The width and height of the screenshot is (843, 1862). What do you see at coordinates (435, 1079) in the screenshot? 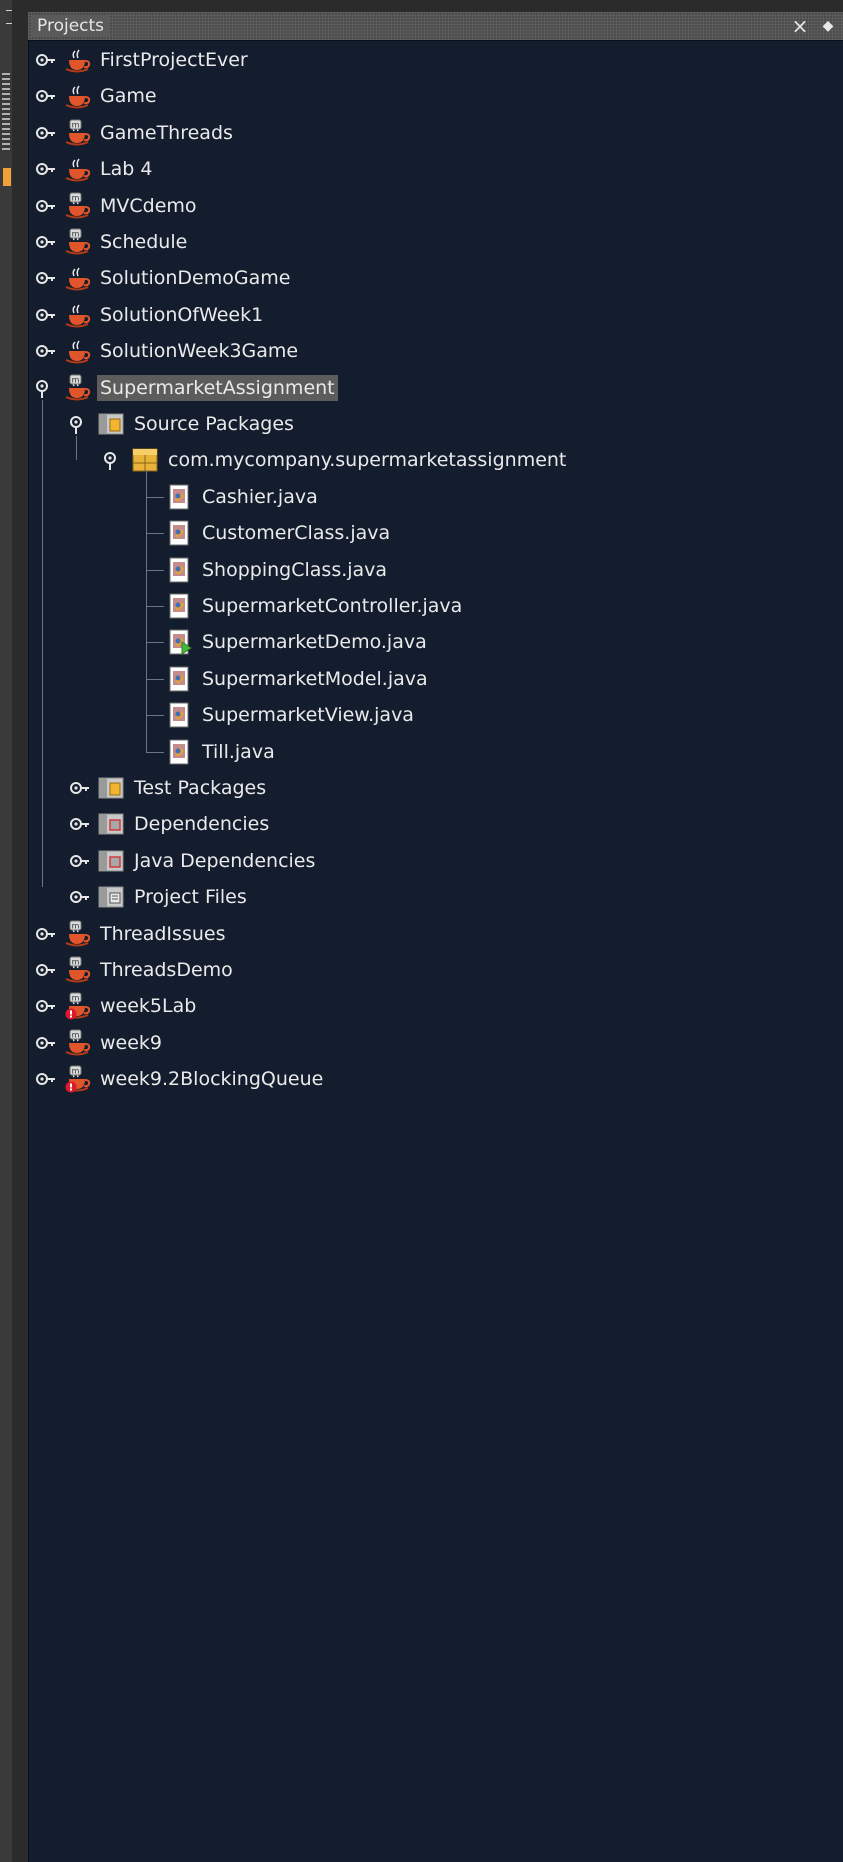
I see `project-node: m week9.2BlockingQueue` at bounding box center [435, 1079].